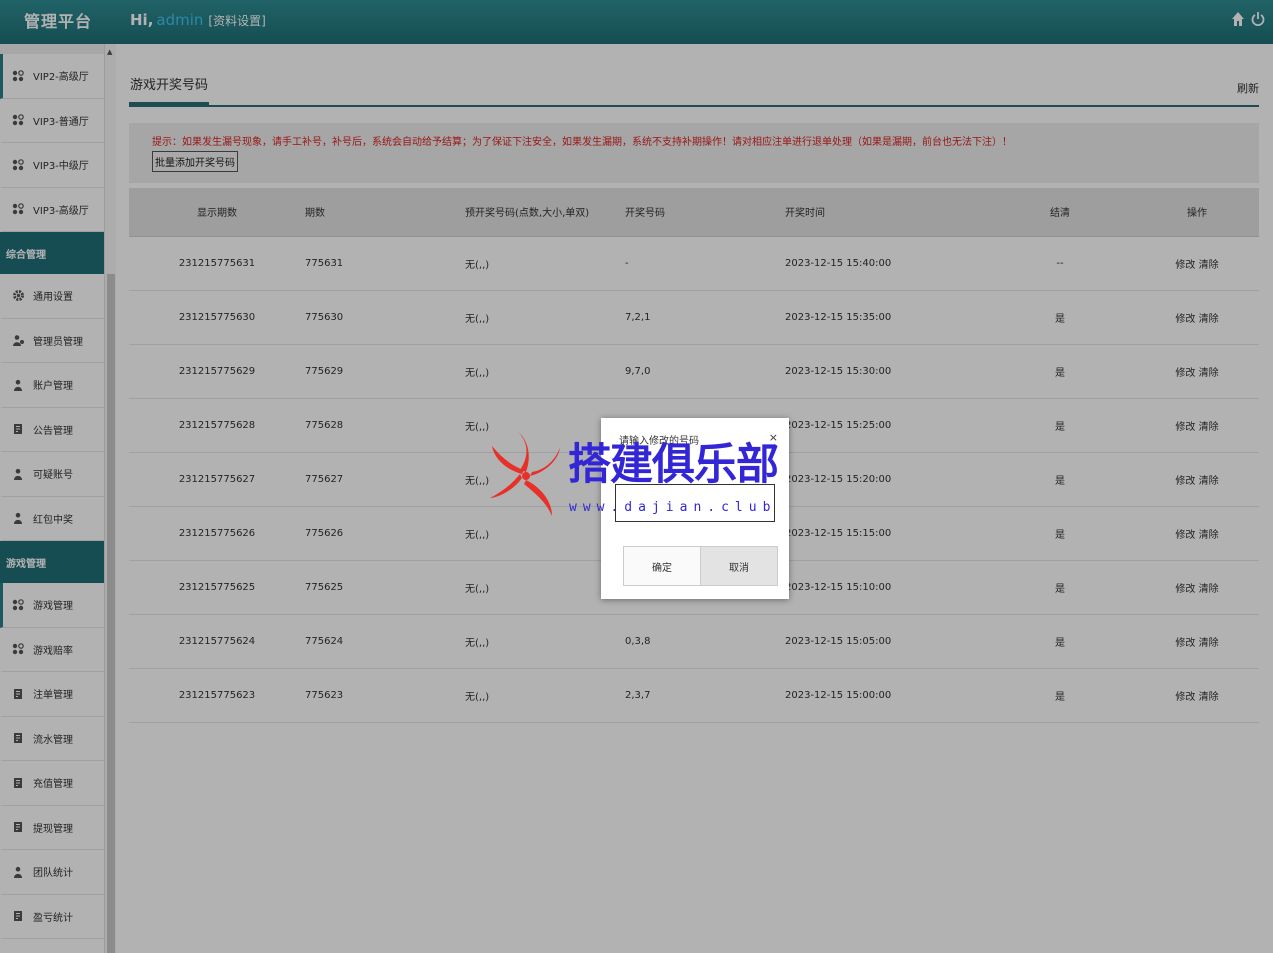 This screenshot has height=953, width=1273. I want to click on cancel-button: 取消, so click(738, 566).